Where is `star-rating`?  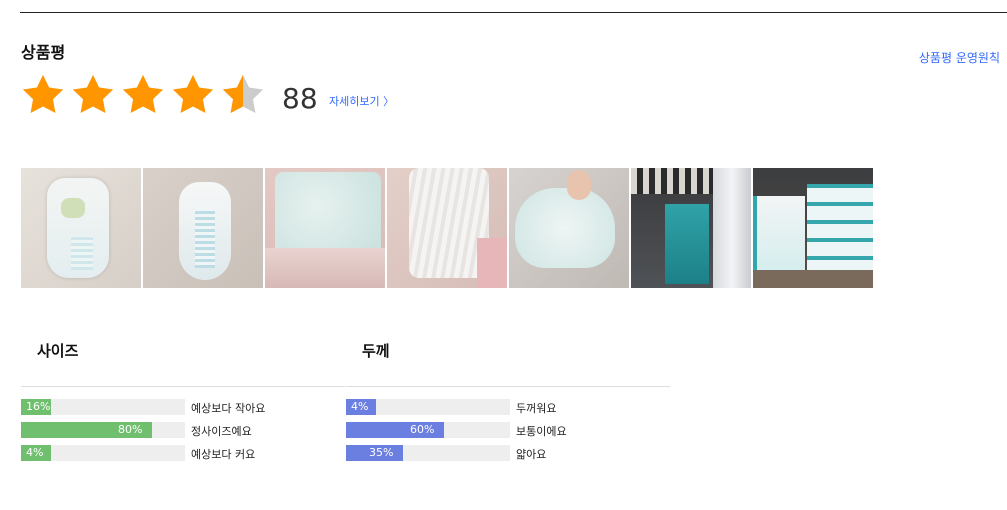 star-rating is located at coordinates (145, 96).